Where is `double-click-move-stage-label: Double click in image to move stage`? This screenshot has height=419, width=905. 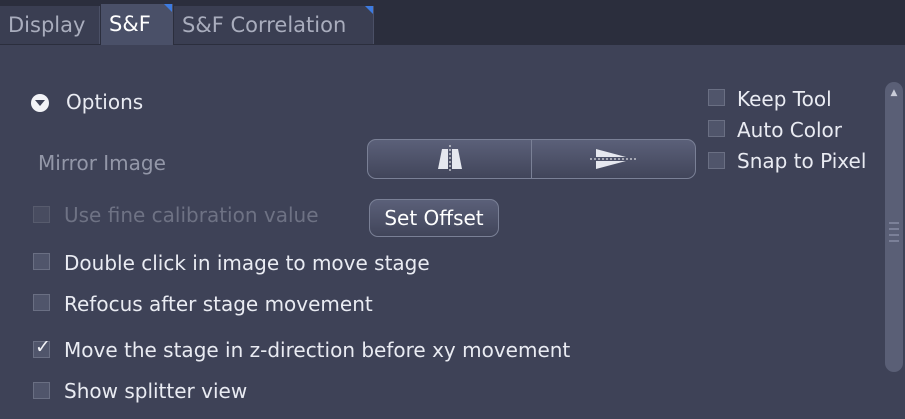
double-click-move-stage-label: Double click in image to move stage is located at coordinates (247, 263).